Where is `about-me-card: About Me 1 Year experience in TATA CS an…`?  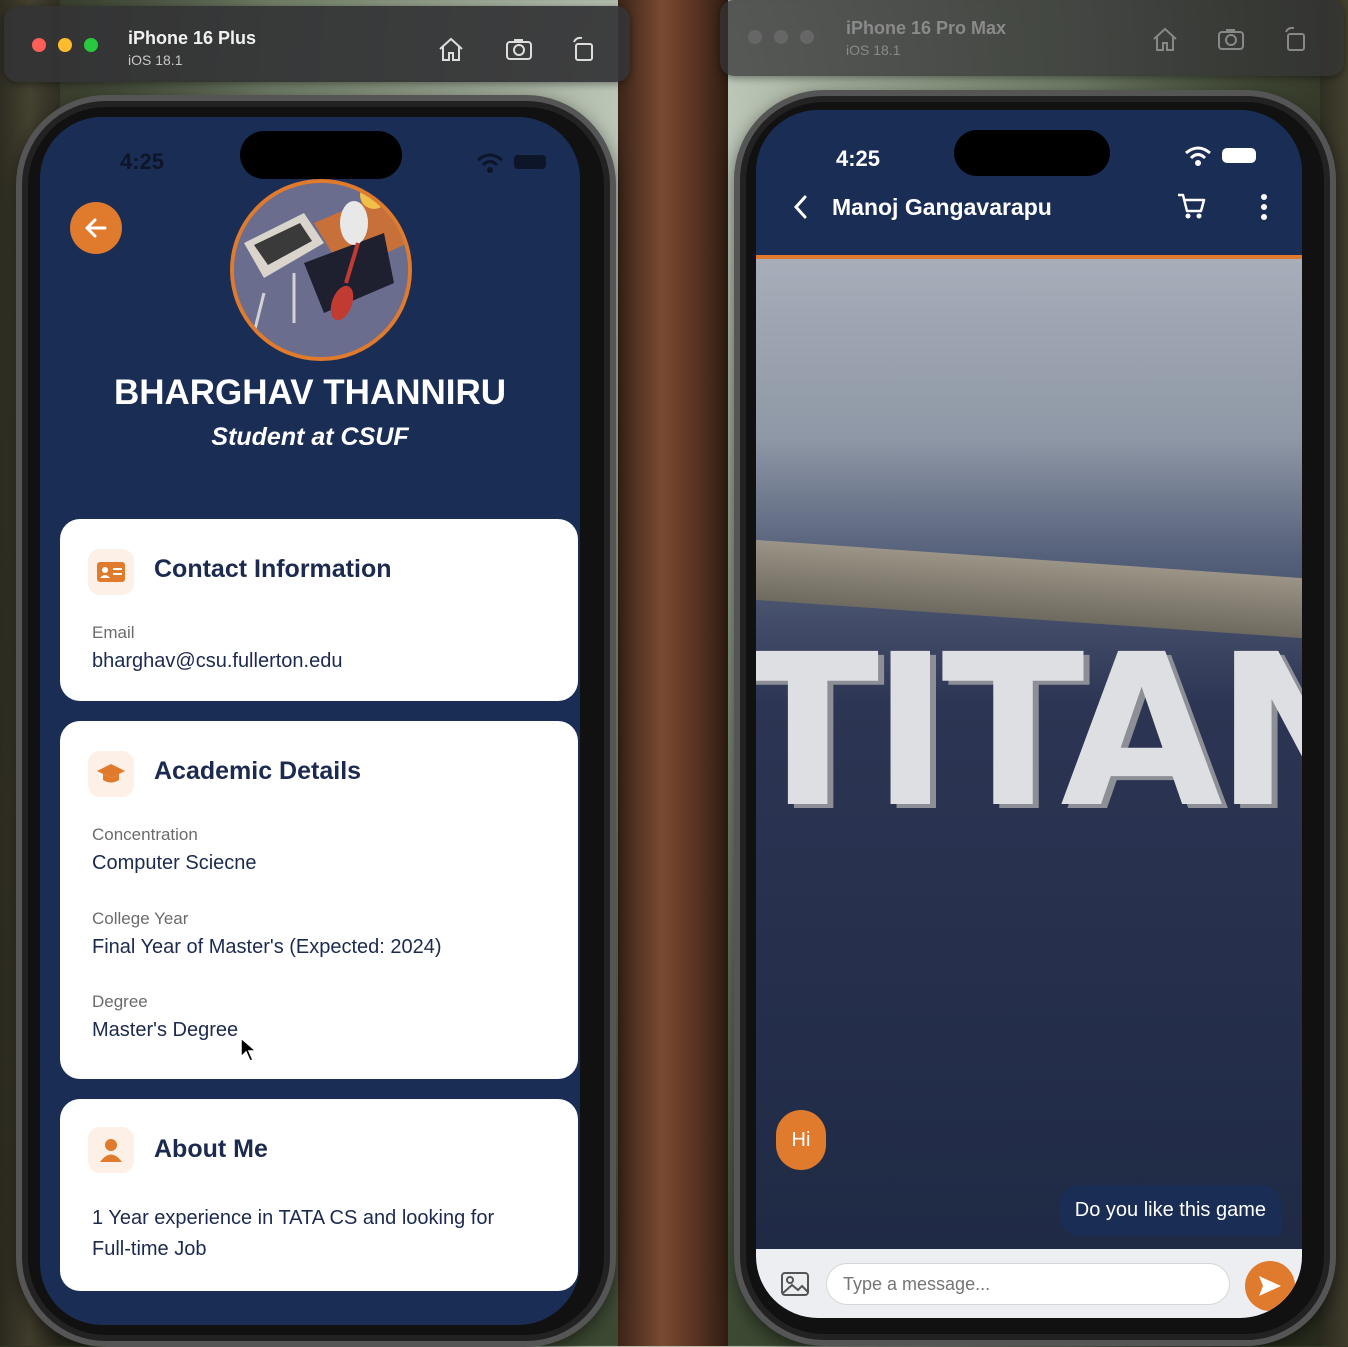
about-me-card: About Me 1 Year experience in TATA CS an… is located at coordinates (319, 1195).